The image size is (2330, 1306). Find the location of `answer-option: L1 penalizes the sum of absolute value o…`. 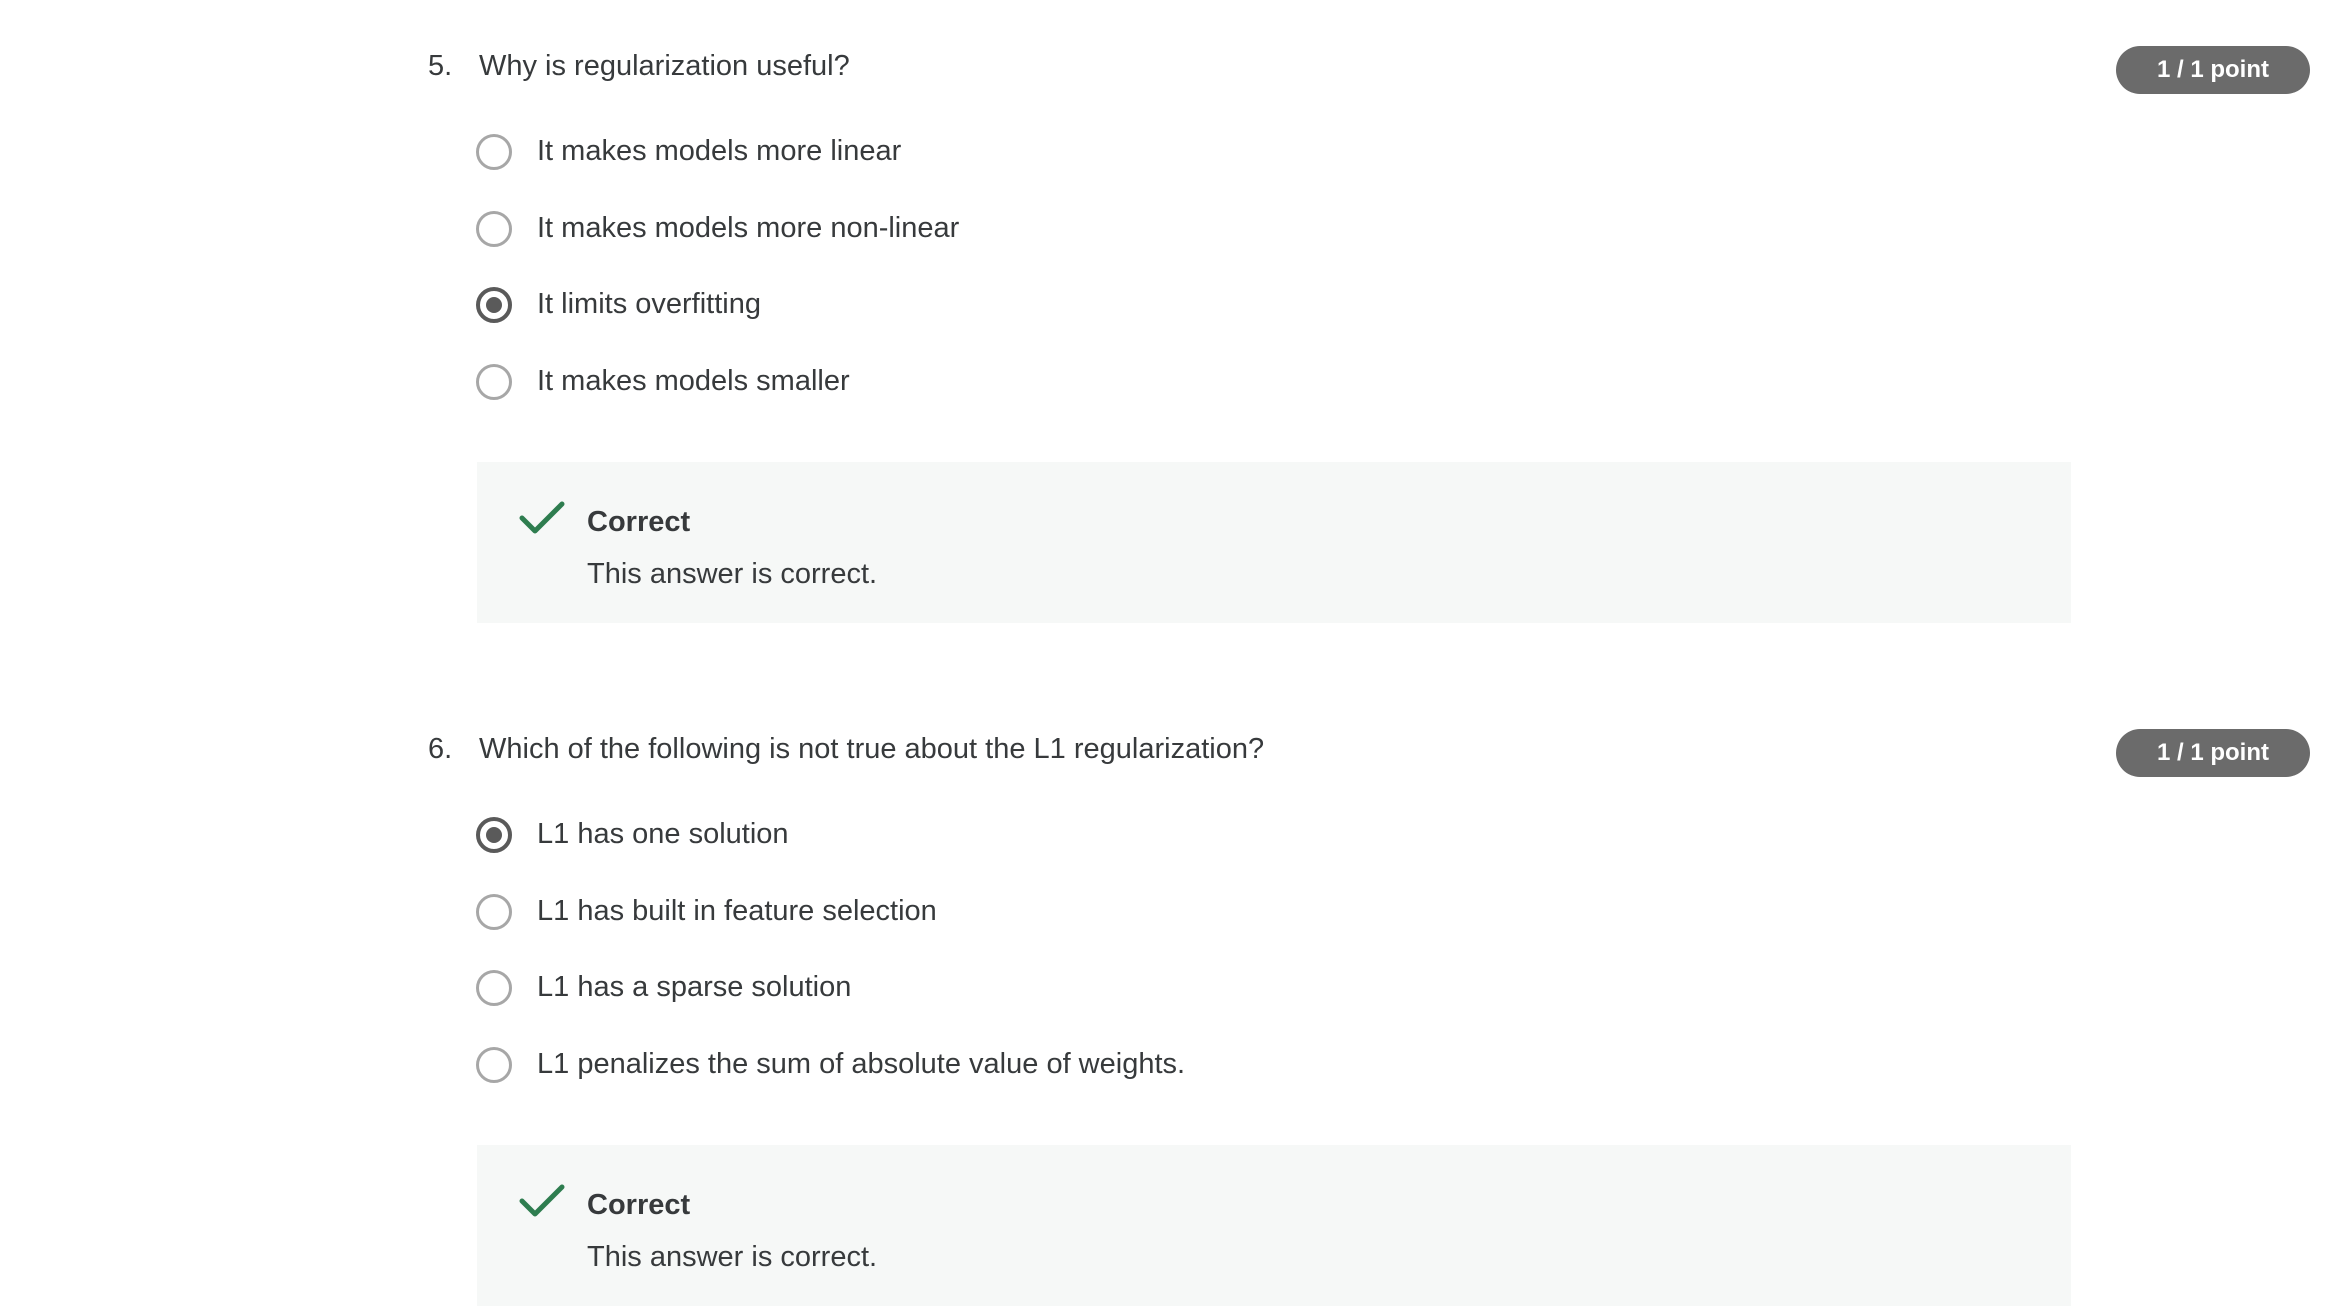

answer-option: L1 penalizes the sum of absolute value o… is located at coordinates (1165, 1085).